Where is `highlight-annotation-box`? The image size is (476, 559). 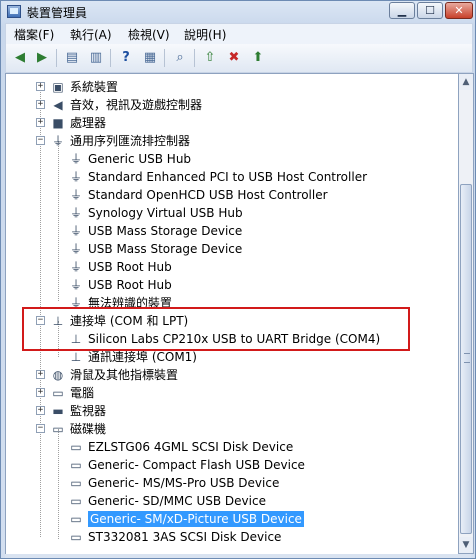 highlight-annotation-box is located at coordinates (216, 329).